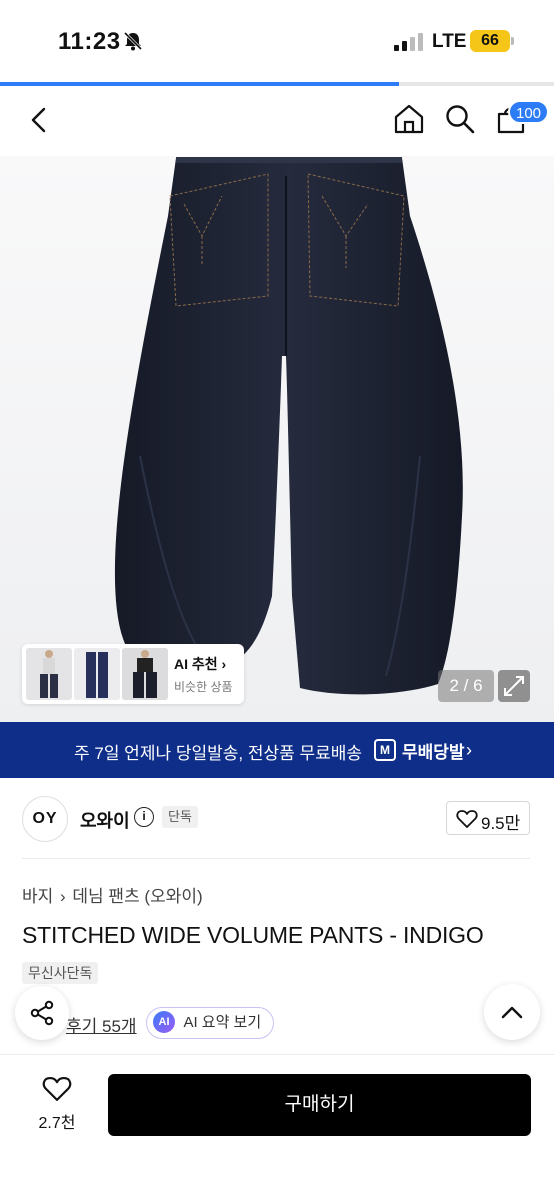 The width and height of the screenshot is (554, 1200). What do you see at coordinates (218, 753) in the screenshot?
I see `banner-text: 주 7일 언제나 당일발송, 전상품 무료배송` at bounding box center [218, 753].